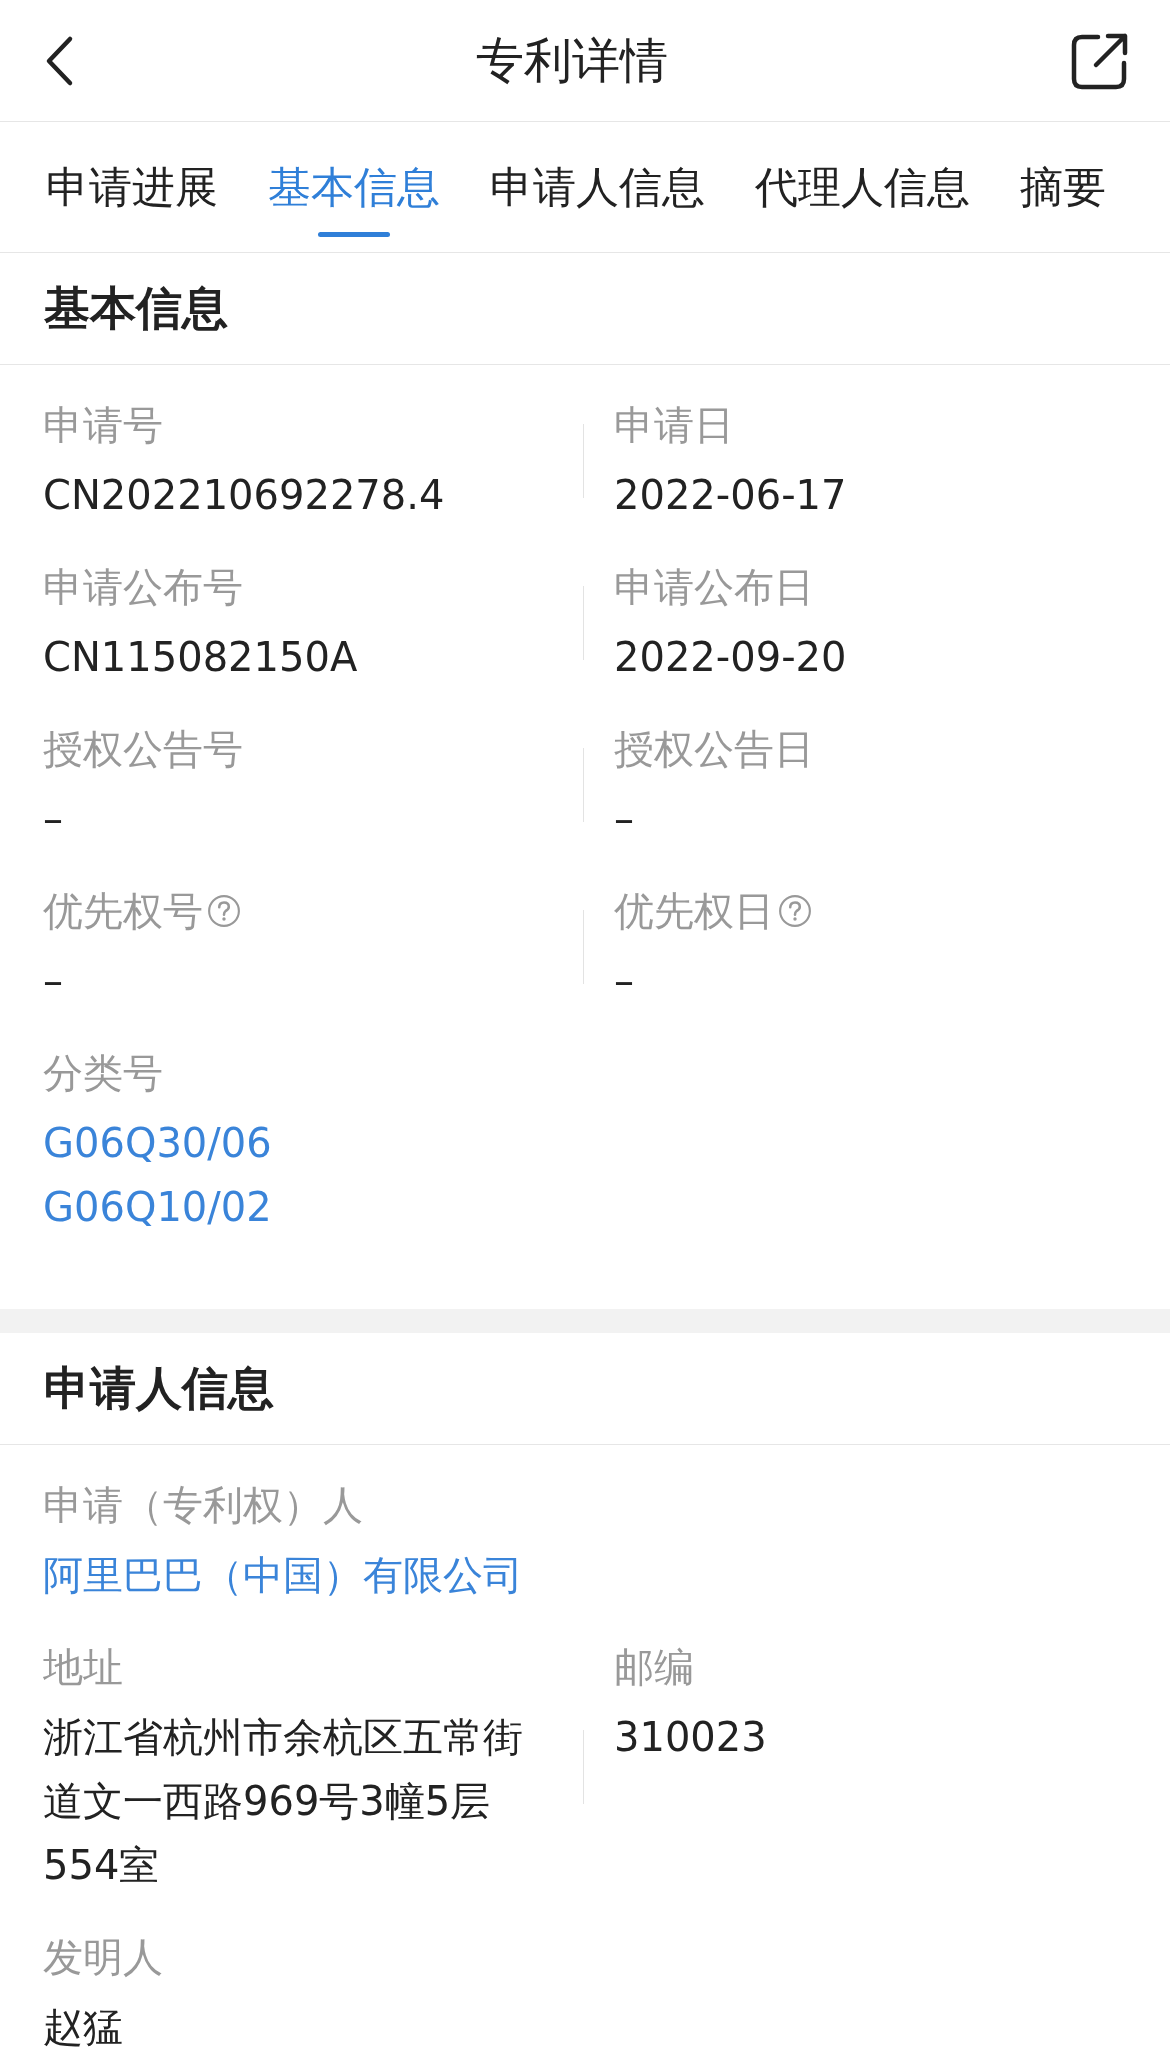 The width and height of the screenshot is (1170, 2060). Describe the element at coordinates (714, 749) in the screenshot. I see `field-label: 授权公告日` at that location.